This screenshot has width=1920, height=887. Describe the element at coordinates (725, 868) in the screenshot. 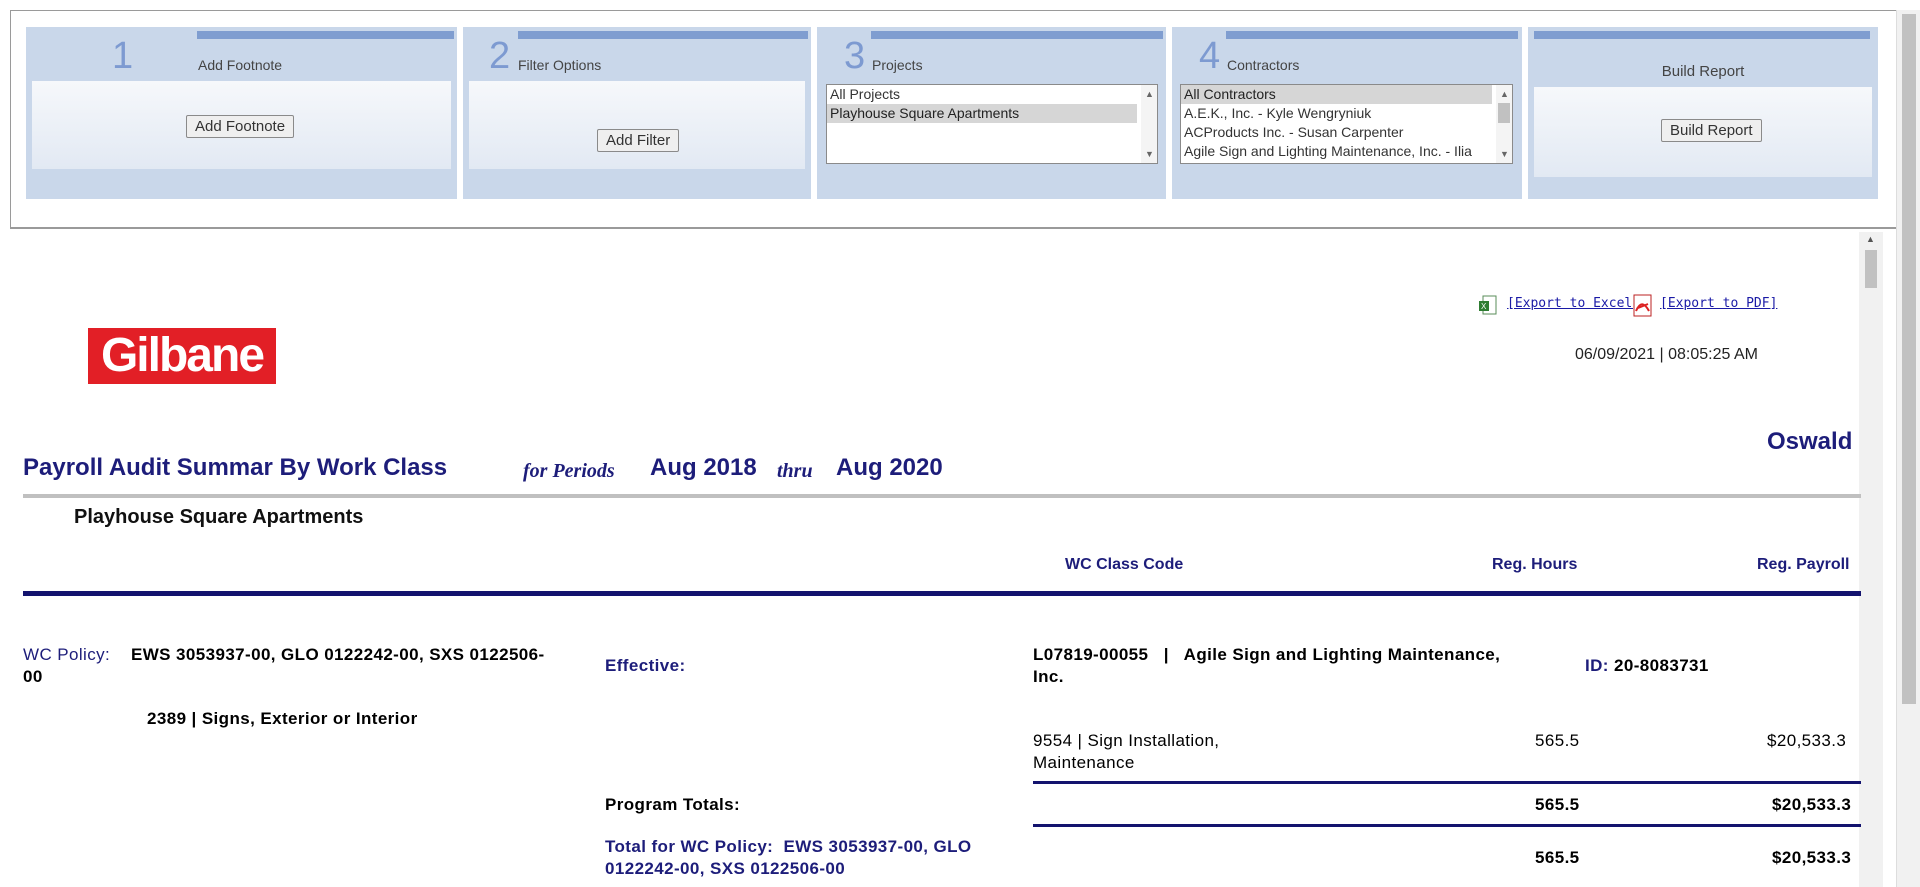

I see `policy-total-wrap: 0122242-00, SXS 0122506-00` at that location.